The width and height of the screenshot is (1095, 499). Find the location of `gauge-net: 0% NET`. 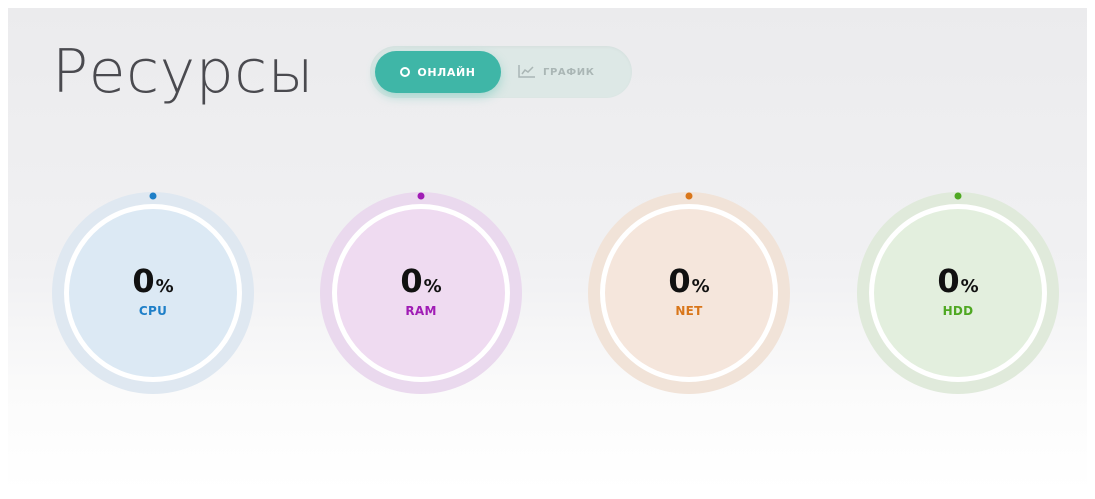

gauge-net: 0% NET is located at coordinates (689, 290).